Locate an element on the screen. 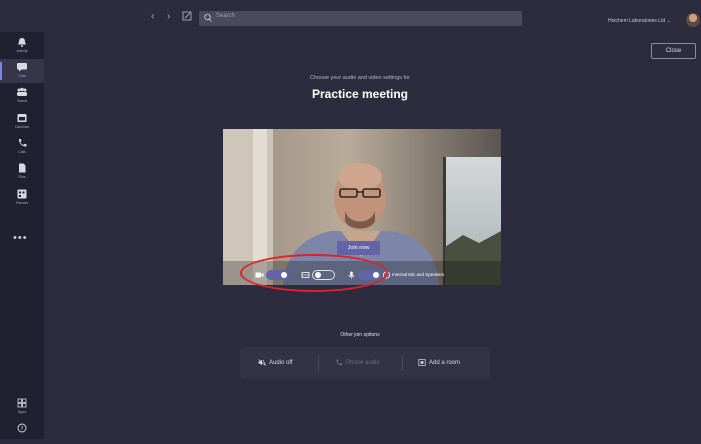 The image size is (701, 444). compose-icon is located at coordinates (187, 16).